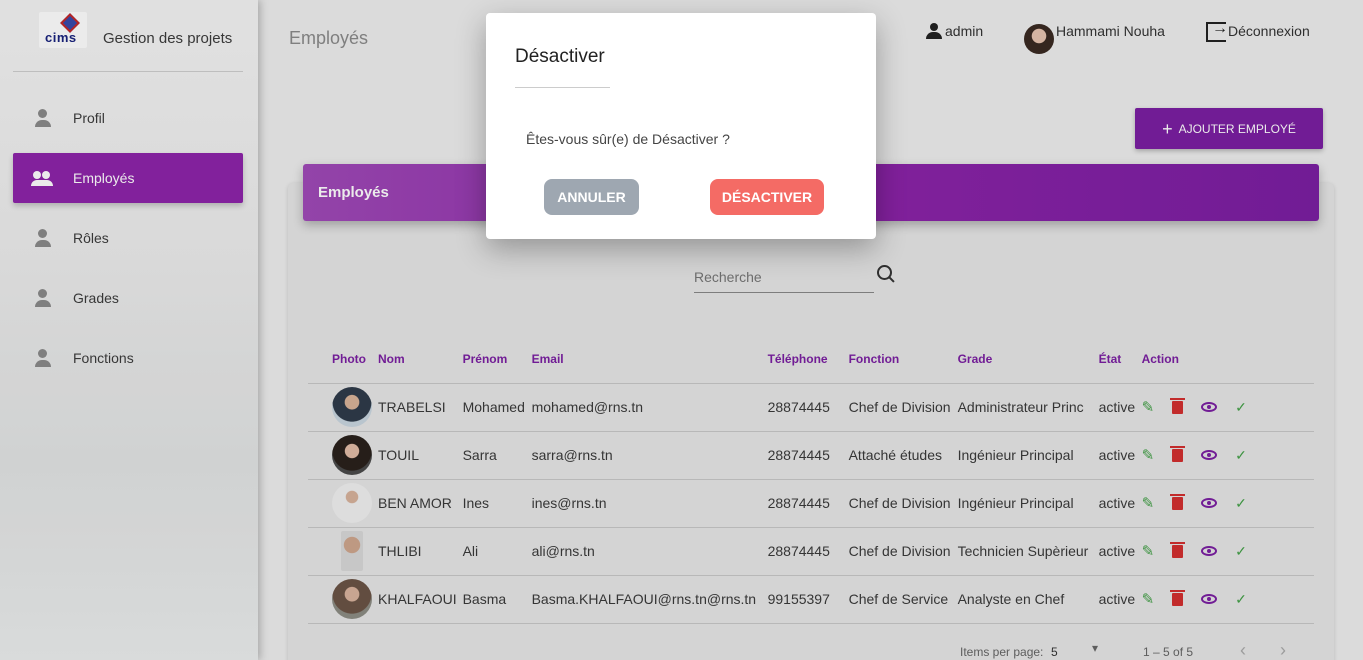 The image size is (1363, 660). I want to click on cancel-button: ANNULER, so click(591, 197).